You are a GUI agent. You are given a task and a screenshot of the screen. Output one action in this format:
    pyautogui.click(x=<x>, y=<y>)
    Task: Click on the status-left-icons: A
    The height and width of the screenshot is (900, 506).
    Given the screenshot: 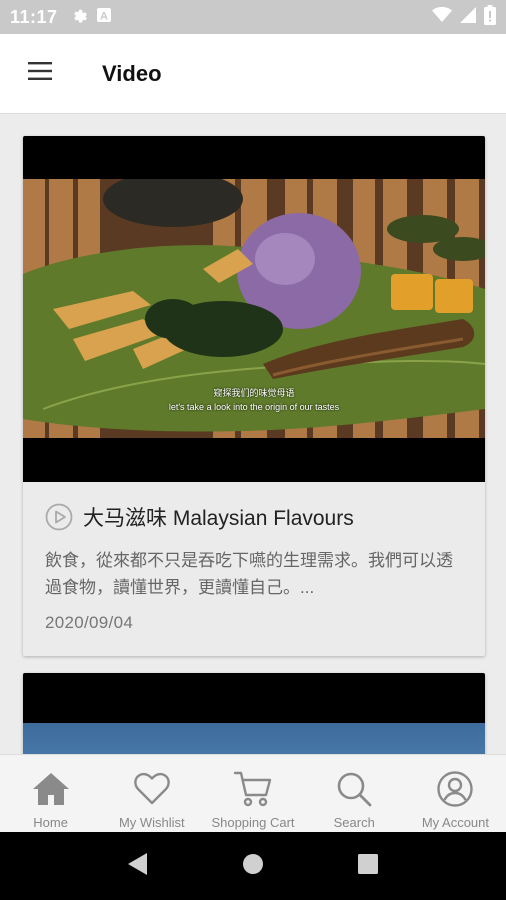 What is the action you would take?
    pyautogui.click(x=91, y=17)
    